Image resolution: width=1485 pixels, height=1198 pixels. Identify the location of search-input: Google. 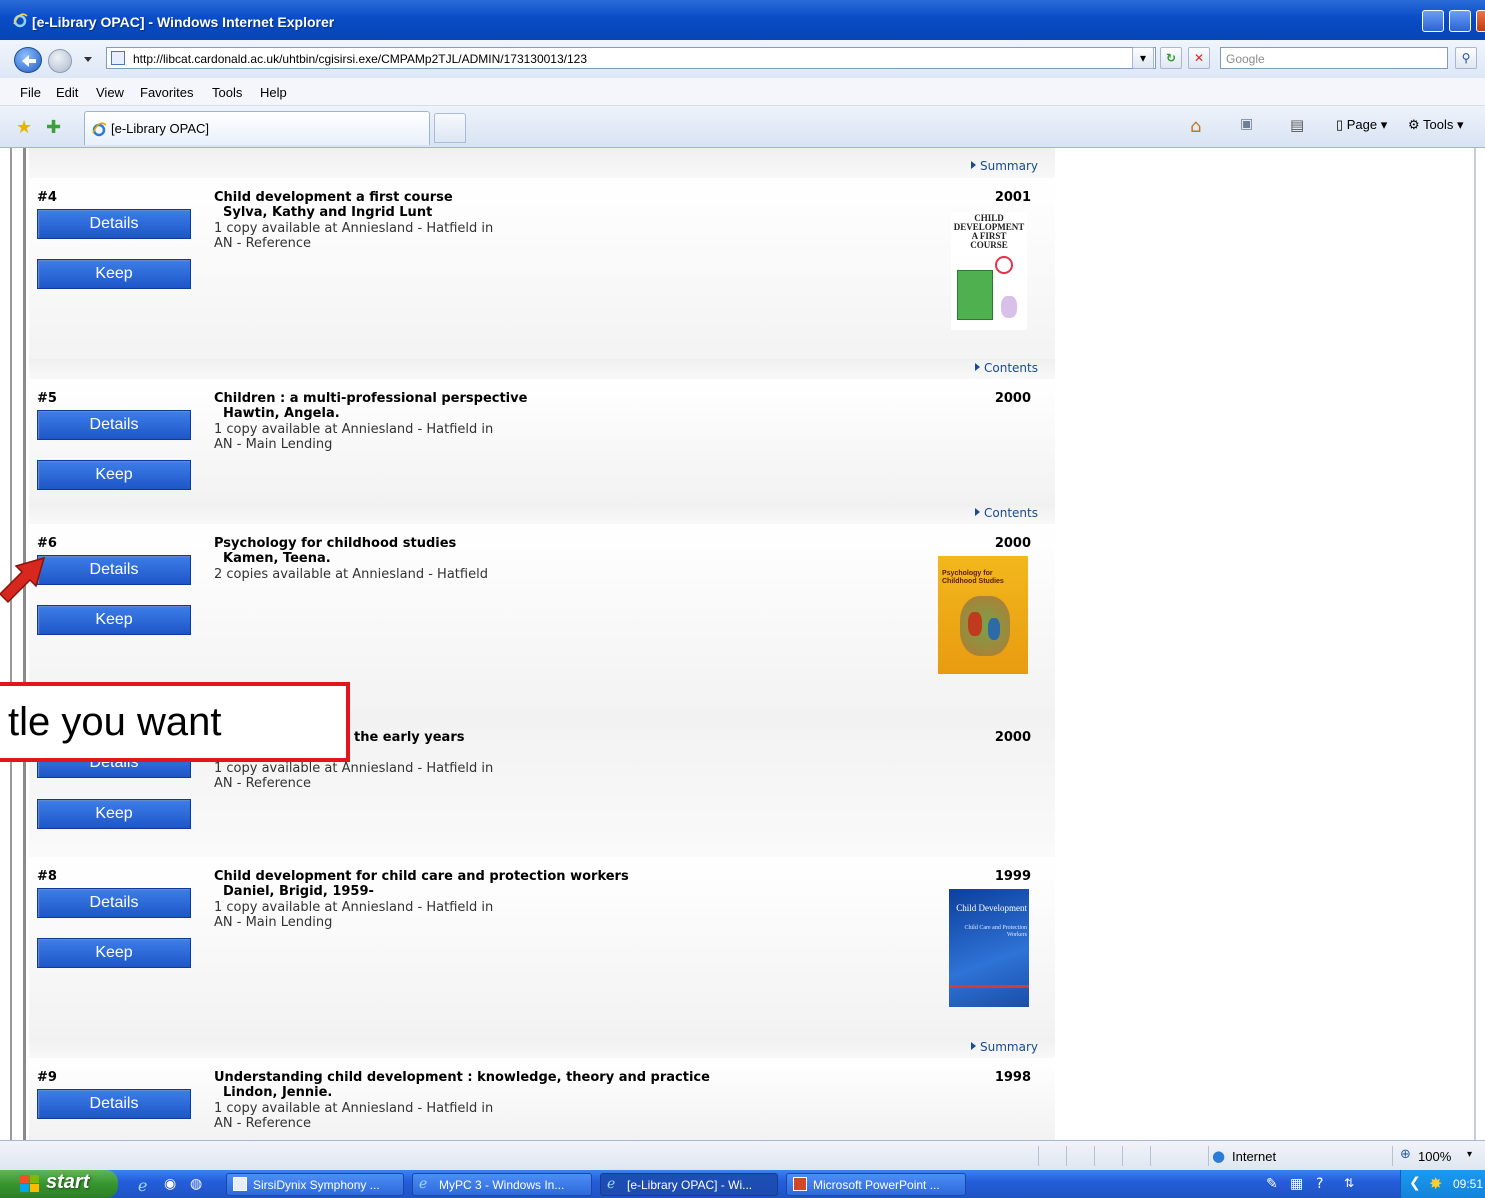
(1334, 58).